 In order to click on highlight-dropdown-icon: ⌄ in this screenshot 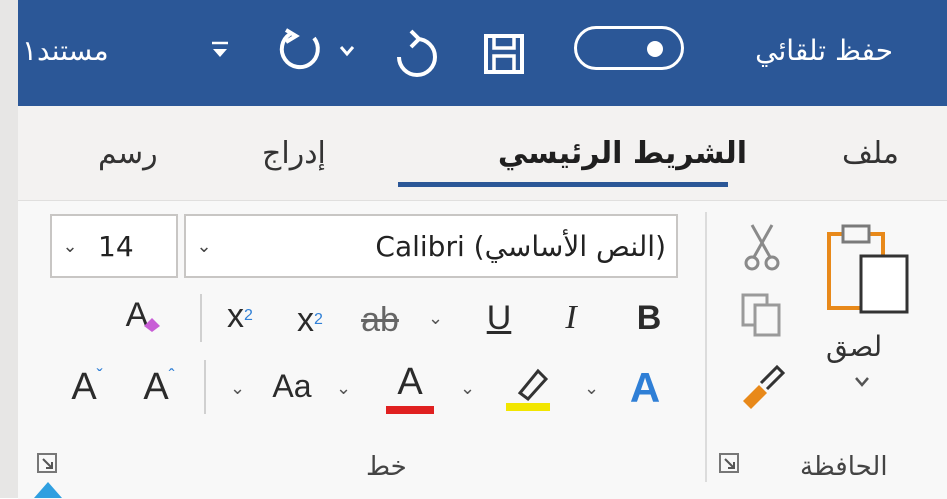, I will do `click(467, 388)`.